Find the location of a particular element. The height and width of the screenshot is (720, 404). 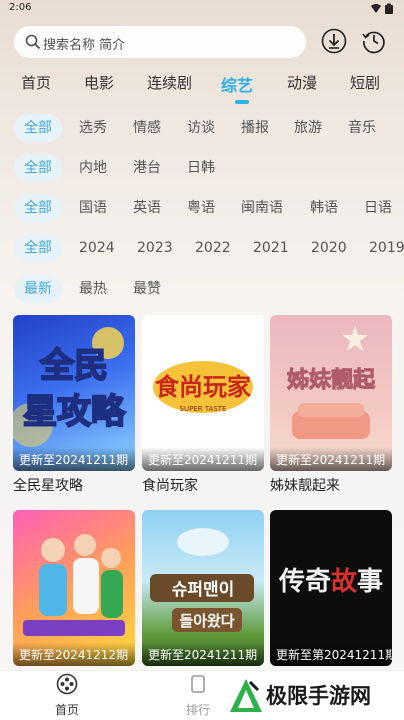

show-card: 更新至20241212期 is located at coordinates (74, 588).